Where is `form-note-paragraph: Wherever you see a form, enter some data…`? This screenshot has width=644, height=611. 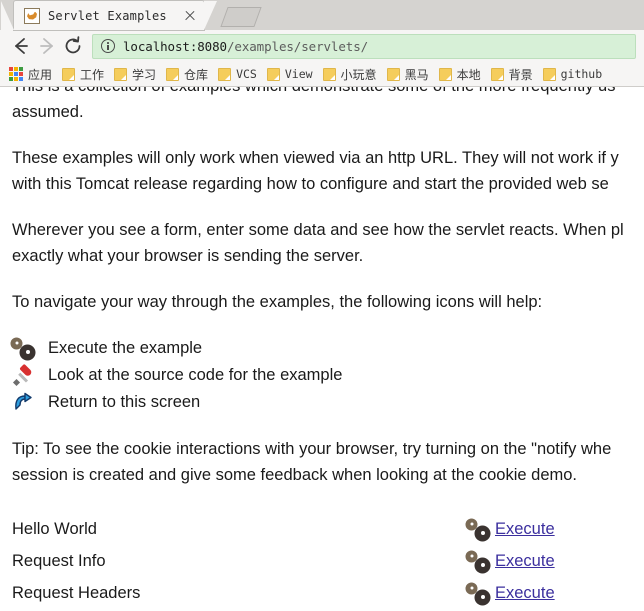 form-note-paragraph: Wherever you see a form, enter some data… is located at coordinates (318, 243).